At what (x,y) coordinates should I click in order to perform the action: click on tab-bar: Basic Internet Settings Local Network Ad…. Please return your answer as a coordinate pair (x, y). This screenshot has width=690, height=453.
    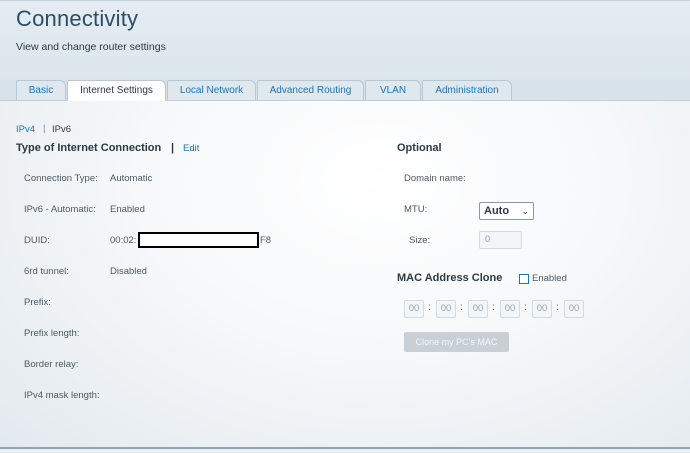
    Looking at the image, I should click on (345, 90).